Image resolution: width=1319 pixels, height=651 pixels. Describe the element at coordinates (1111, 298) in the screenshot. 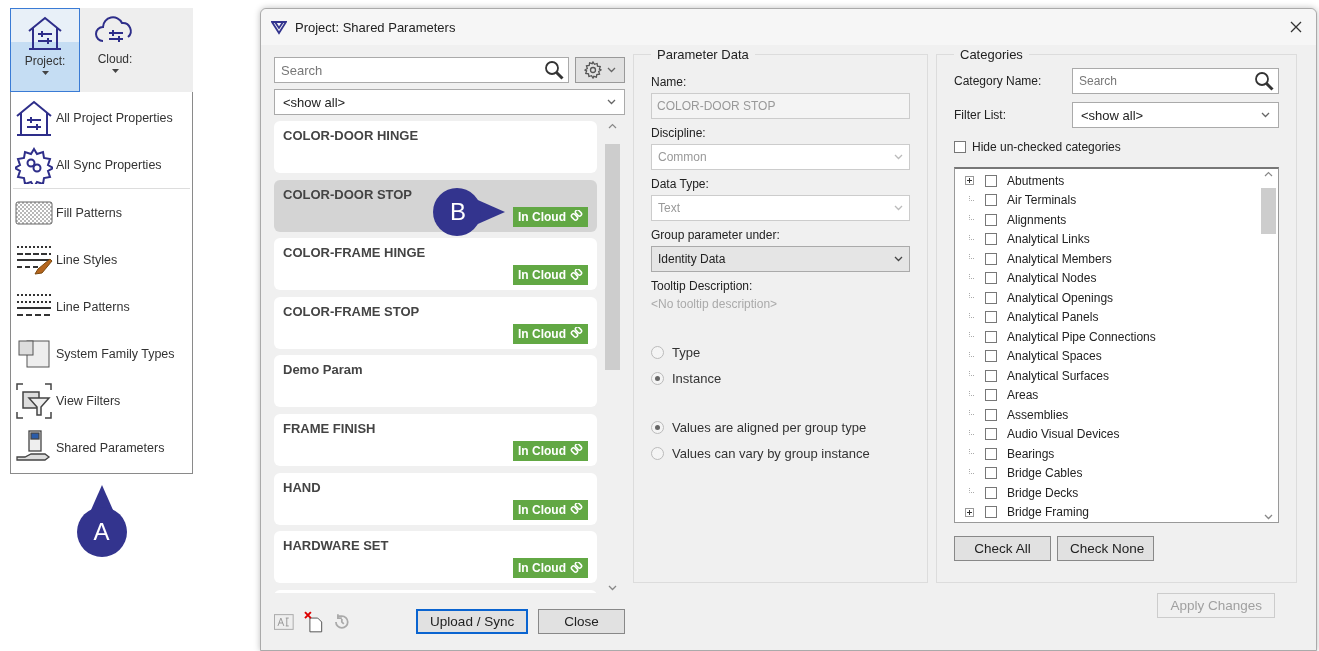

I see `tree-item: Analytical Openings` at that location.